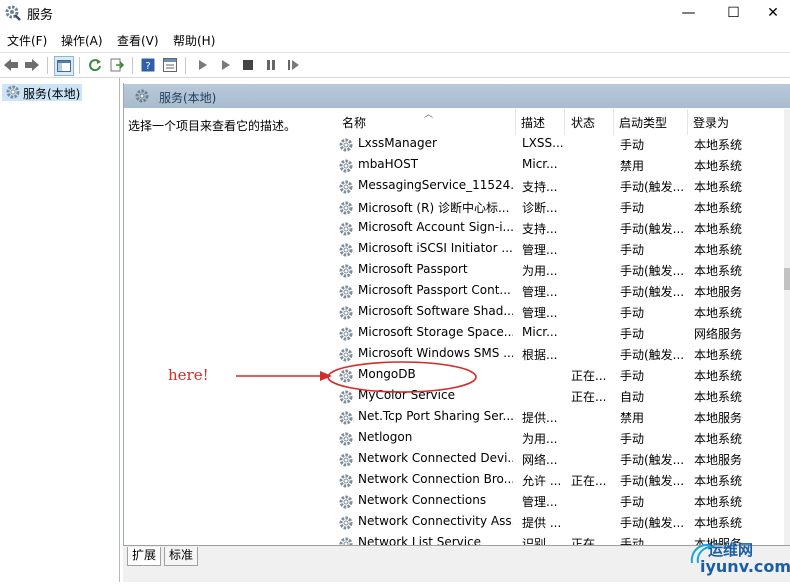 The width and height of the screenshot is (790, 584). What do you see at coordinates (284, 376) in the screenshot?
I see `annotation-arrow` at bounding box center [284, 376].